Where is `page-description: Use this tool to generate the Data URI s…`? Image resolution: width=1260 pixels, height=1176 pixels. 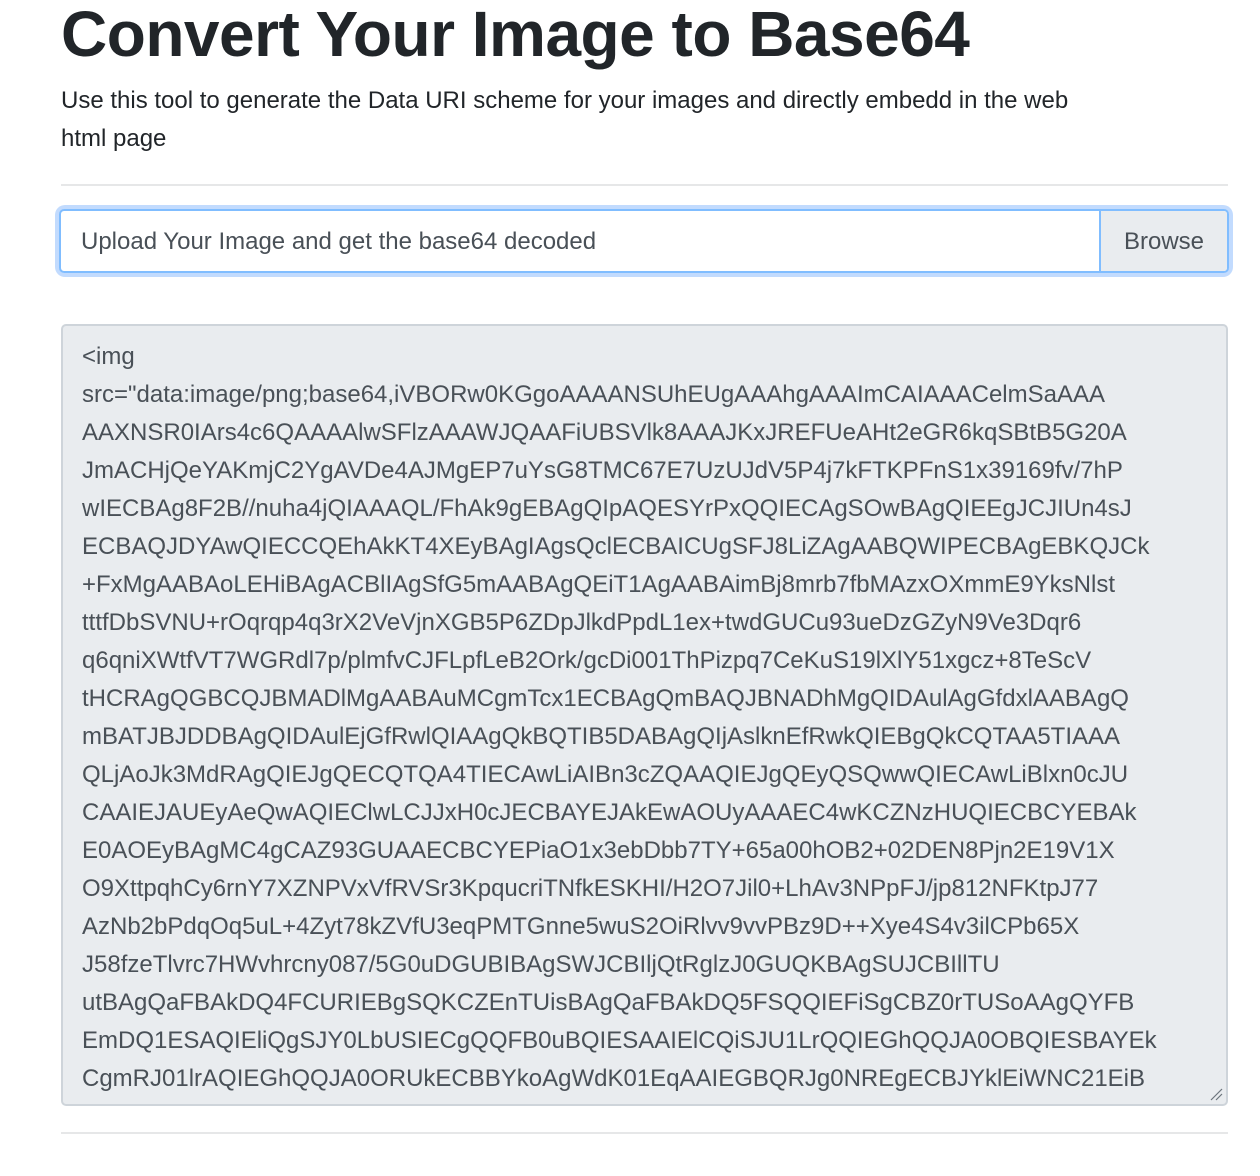 page-description: Use this tool to generate the Data URI s… is located at coordinates (565, 119).